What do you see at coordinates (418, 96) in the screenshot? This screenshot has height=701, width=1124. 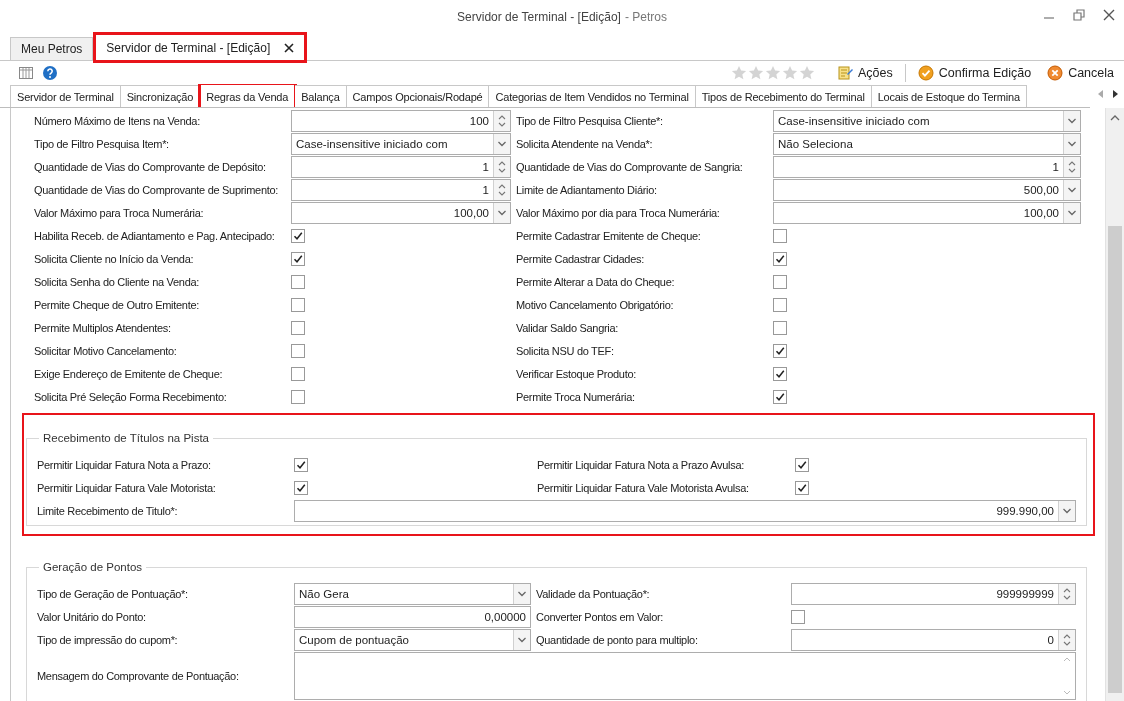 I see `tab: Campos Opcionais/Rodapé` at bounding box center [418, 96].